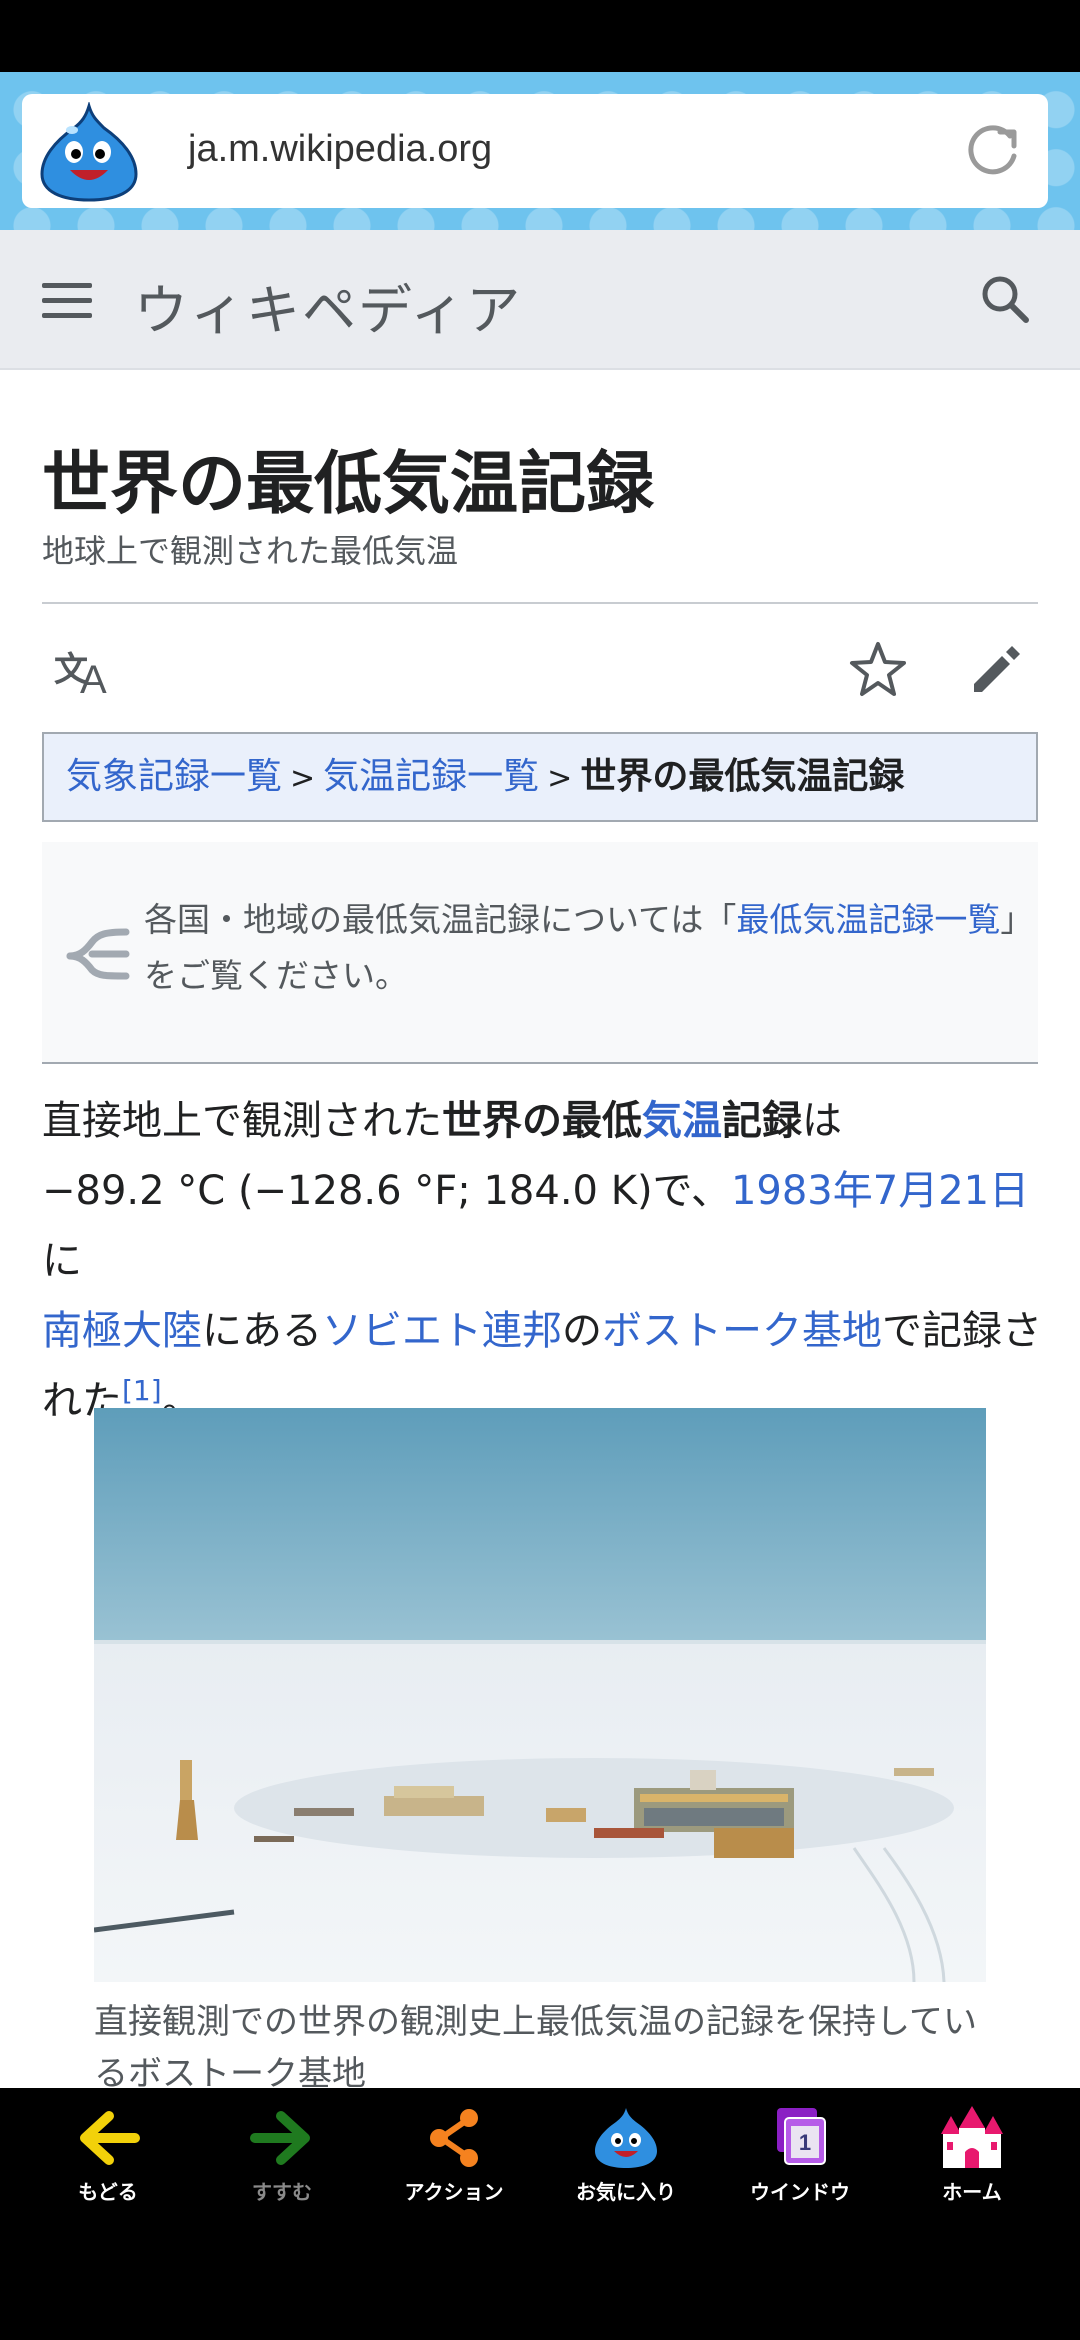 Image resolution: width=1080 pixels, height=2340 pixels. Describe the element at coordinates (174, 776) in the screenshot. I see `breadcrumb-link-weather-records: 気象記録一覧` at that location.